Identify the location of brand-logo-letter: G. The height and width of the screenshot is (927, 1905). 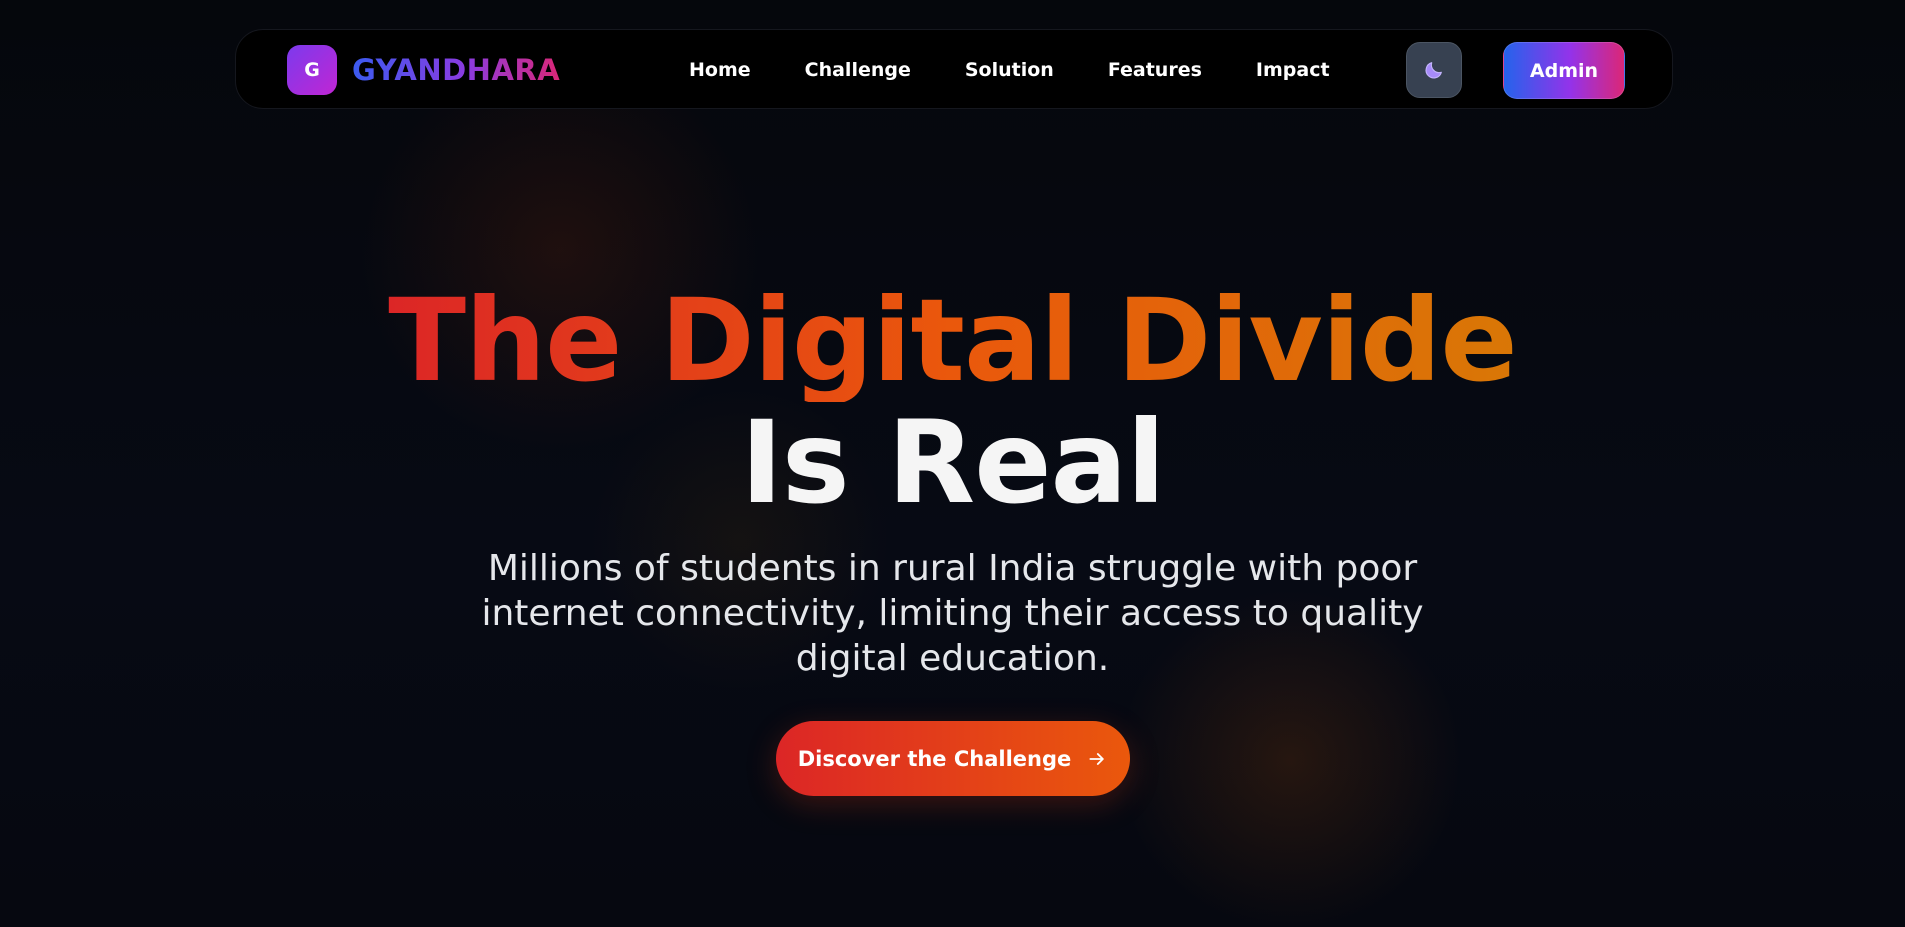
(312, 70).